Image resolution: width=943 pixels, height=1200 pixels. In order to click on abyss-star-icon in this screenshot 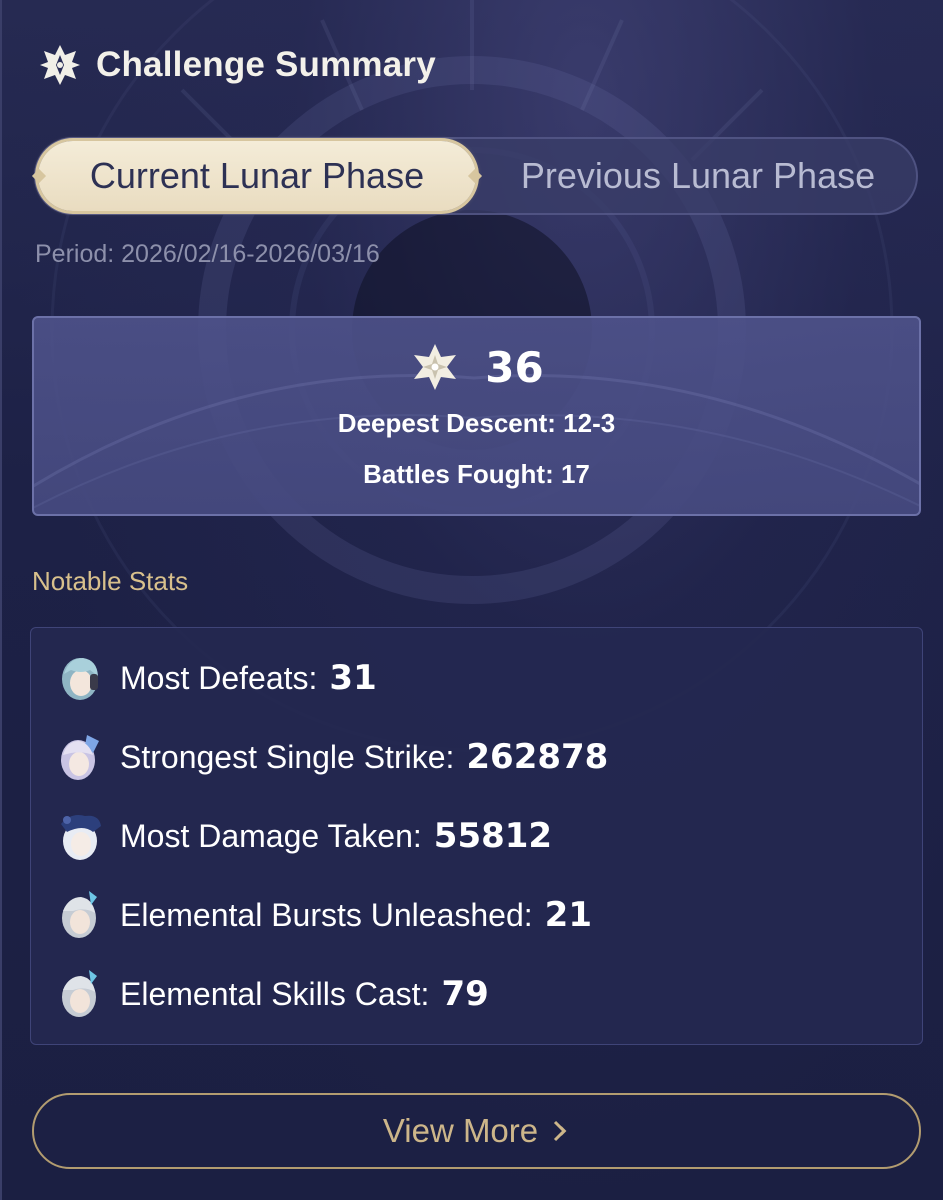, I will do `click(435, 367)`.